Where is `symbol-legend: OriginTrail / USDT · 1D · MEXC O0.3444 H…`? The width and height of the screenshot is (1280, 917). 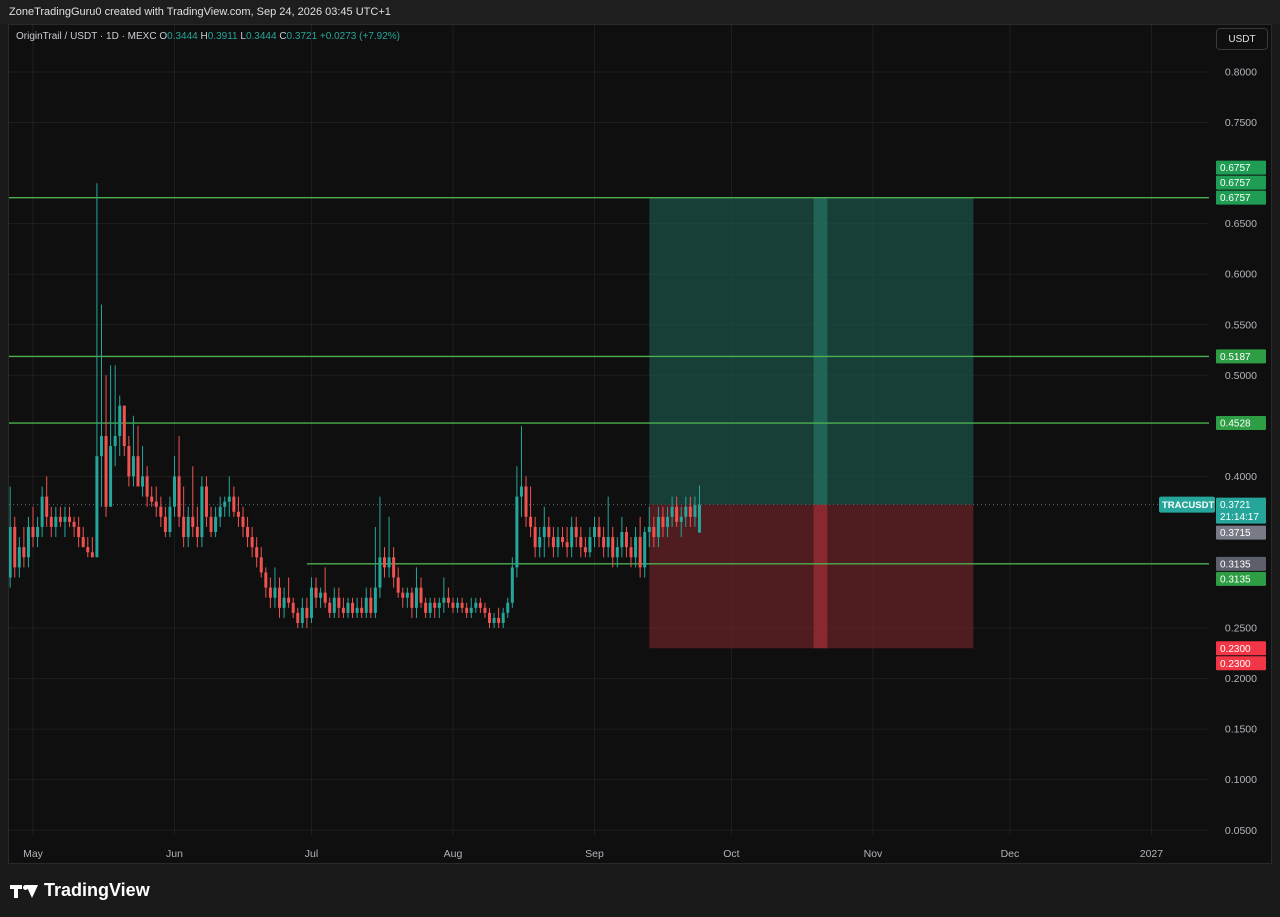
symbol-legend: OriginTrail / USDT · 1D · MEXC O0.3444 H… is located at coordinates (208, 36).